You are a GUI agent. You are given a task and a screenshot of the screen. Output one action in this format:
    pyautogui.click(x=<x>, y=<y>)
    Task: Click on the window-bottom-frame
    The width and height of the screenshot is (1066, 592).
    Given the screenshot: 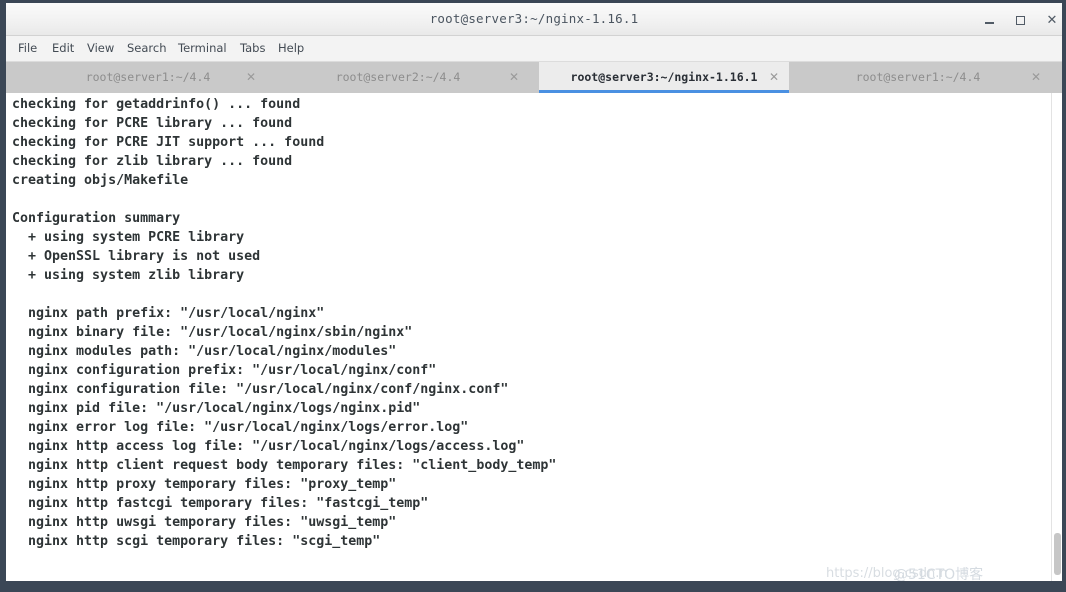 What is the action you would take?
    pyautogui.click(x=533, y=586)
    